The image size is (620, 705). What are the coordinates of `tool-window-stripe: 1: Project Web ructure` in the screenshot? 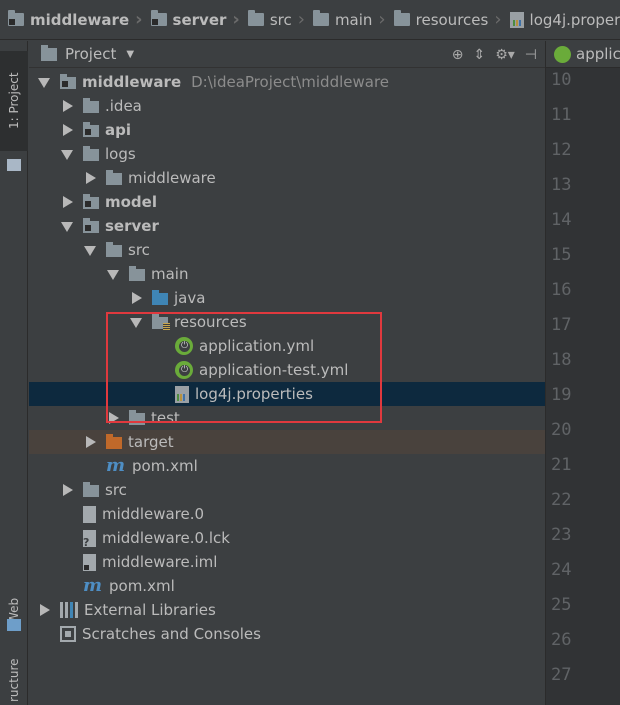 It's located at (14, 373).